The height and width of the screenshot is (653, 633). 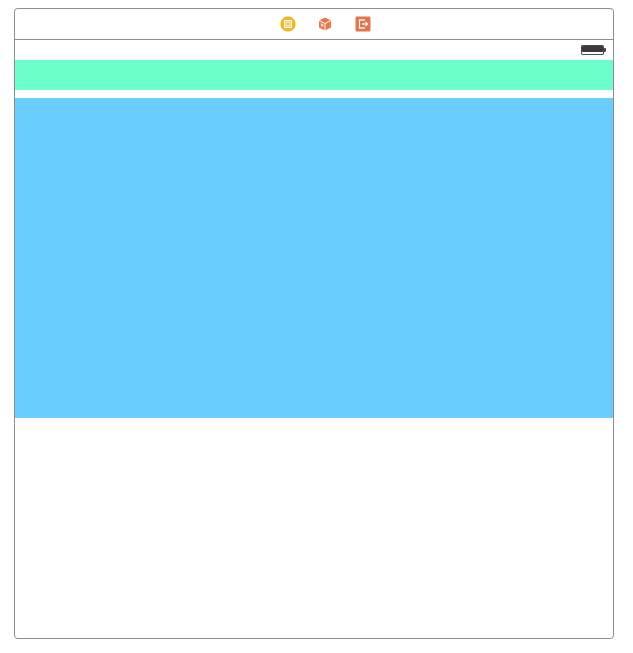 I want to click on view-controller-icon, so click(x=288, y=24).